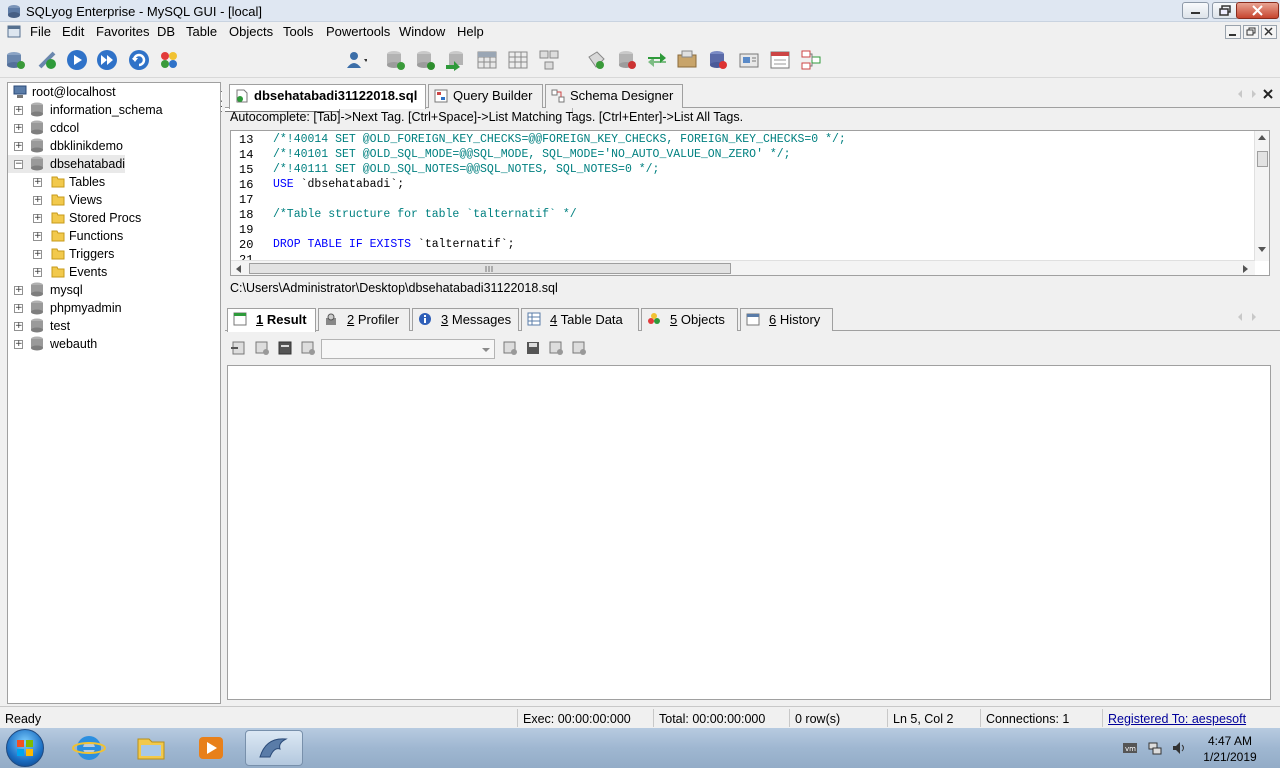 Image resolution: width=1280 pixels, height=768 pixels. I want to click on new-connection-icon, so click(15, 60).